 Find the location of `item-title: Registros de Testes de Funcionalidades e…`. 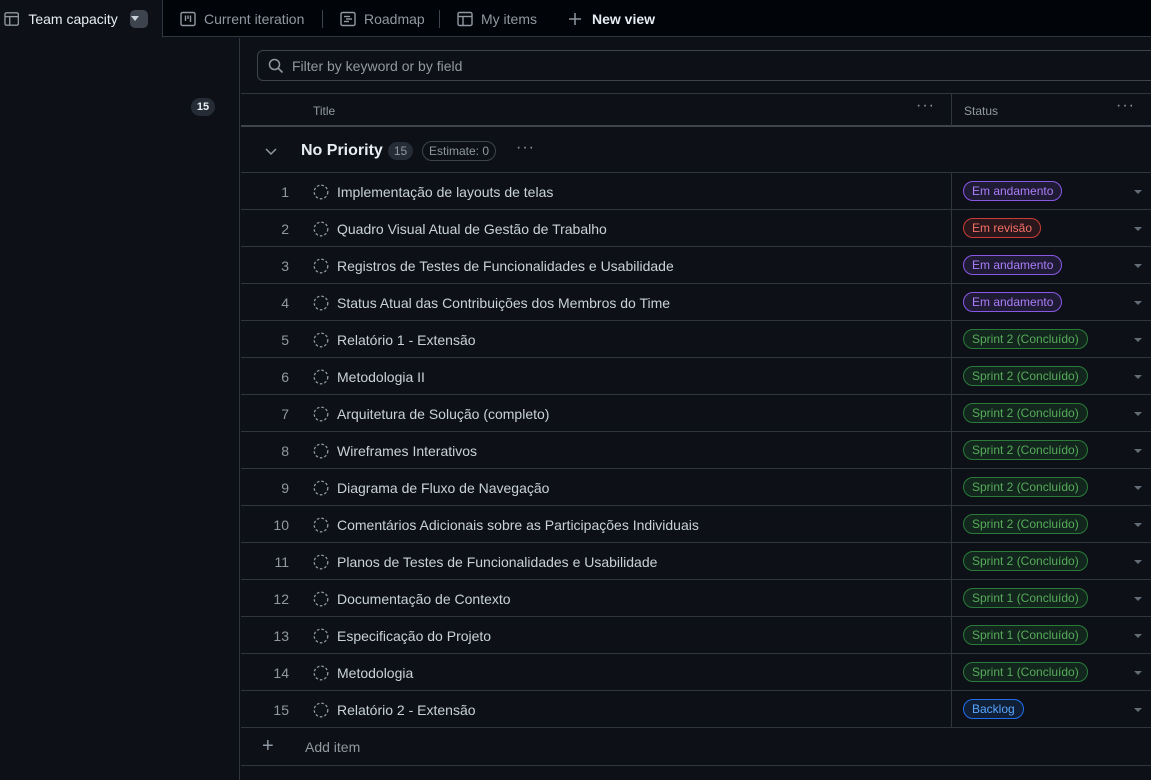

item-title: Registros de Testes de Funcionalidades e… is located at coordinates (505, 266).